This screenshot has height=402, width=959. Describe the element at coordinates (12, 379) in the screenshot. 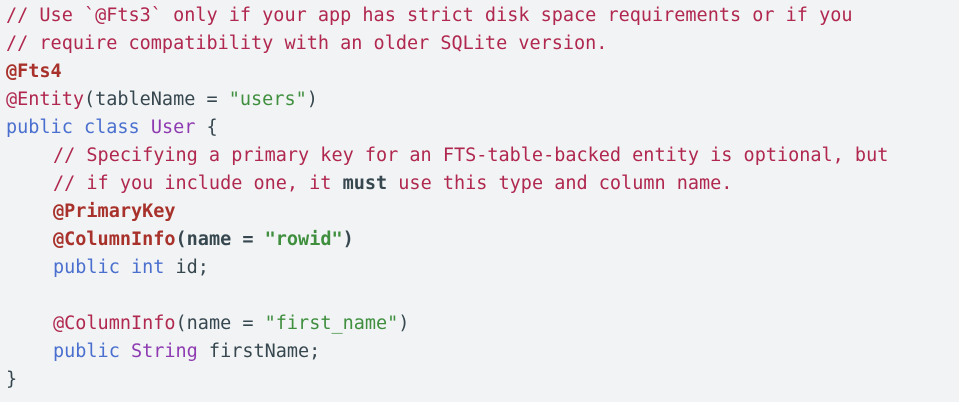

I see `code-text: }` at that location.